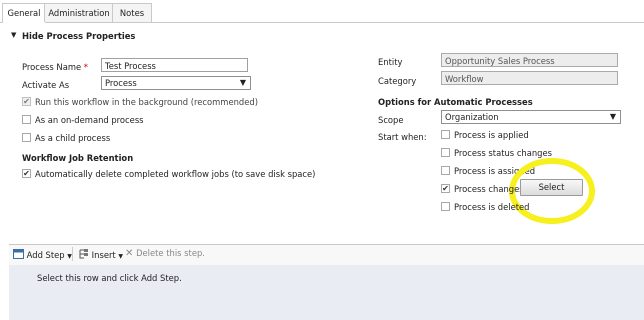 This screenshot has height=320, width=644. Describe the element at coordinates (445, 134) in the screenshot. I see `process-applied-checkbox` at that location.